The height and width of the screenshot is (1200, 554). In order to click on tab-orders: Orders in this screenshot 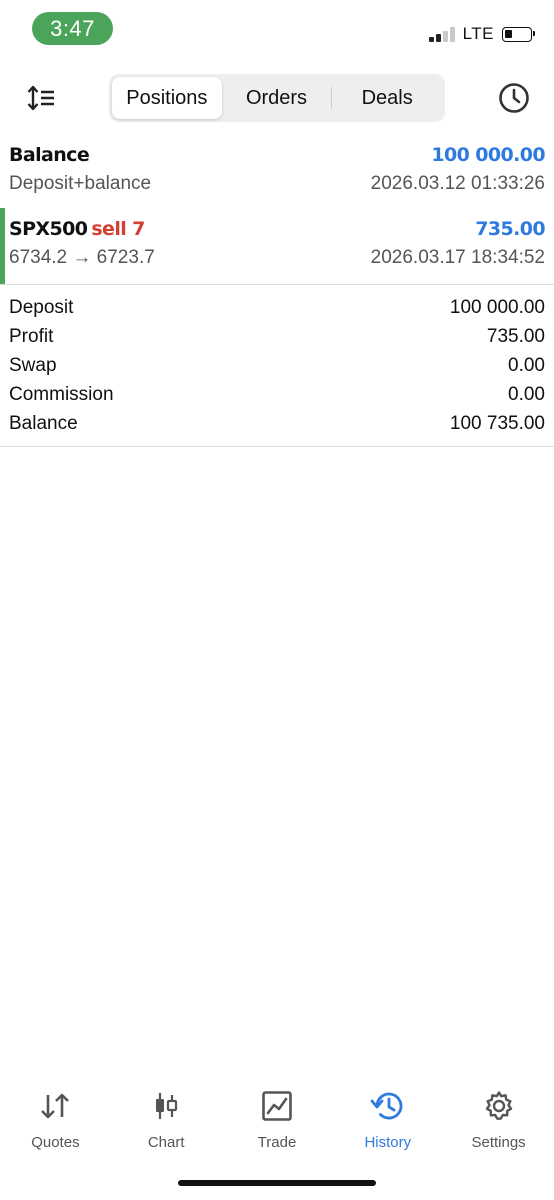, I will do `click(277, 98)`.